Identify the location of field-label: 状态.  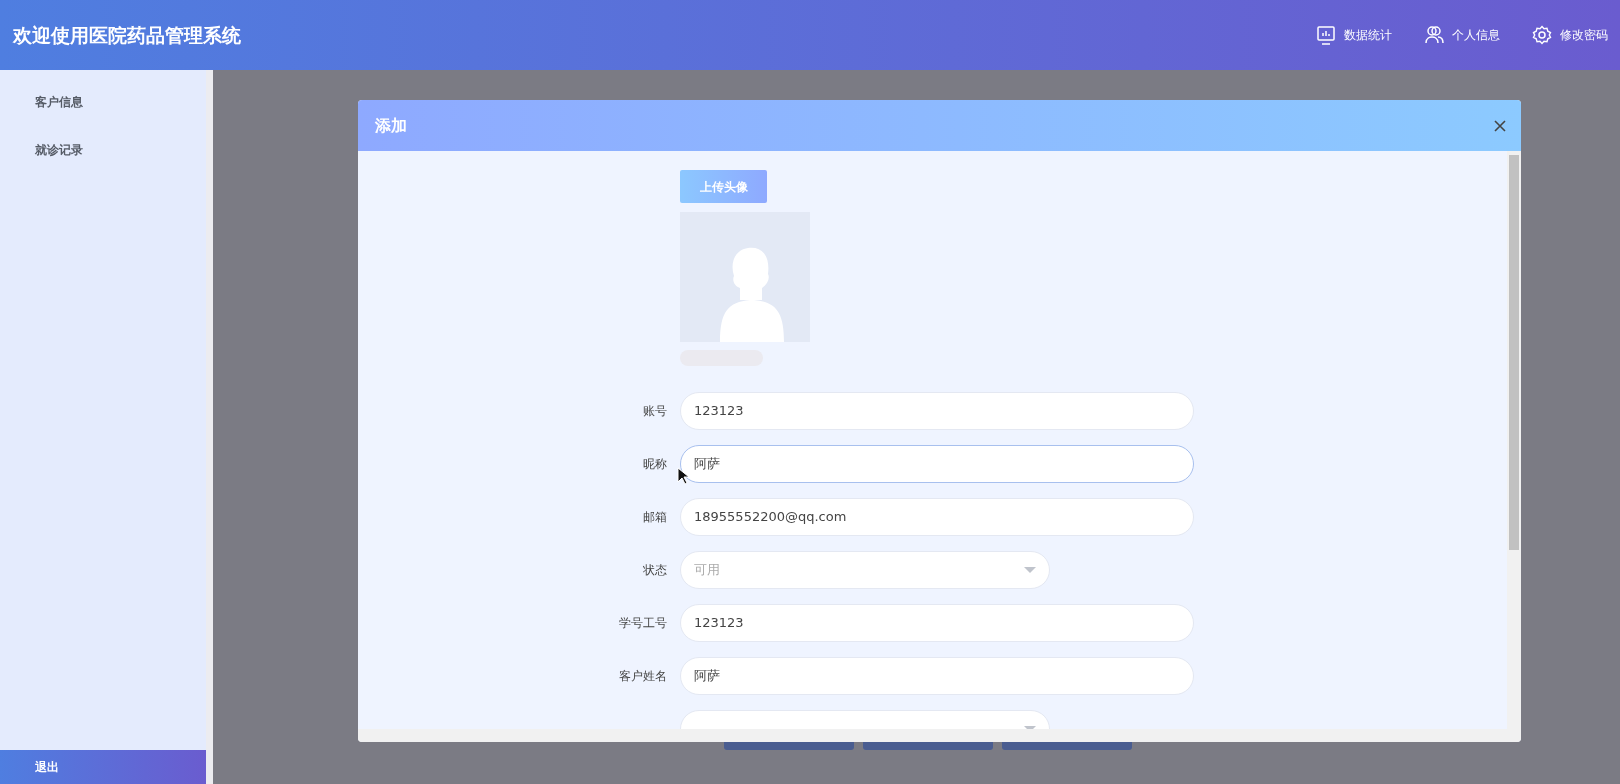
(654, 570).